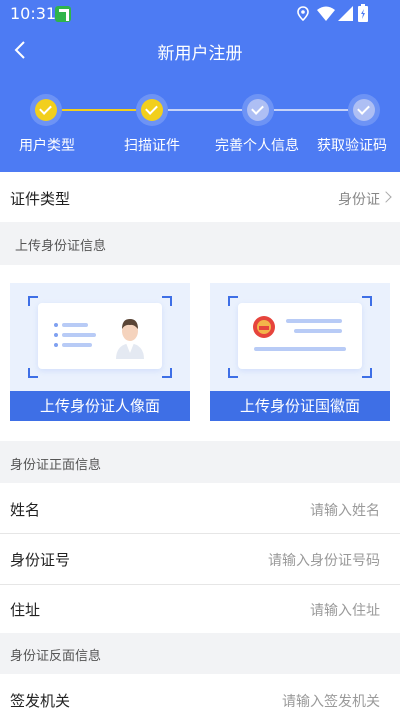 The height and width of the screenshot is (710, 400). Describe the element at coordinates (40, 701) in the screenshot. I see `authority-label: 签发机关` at that location.